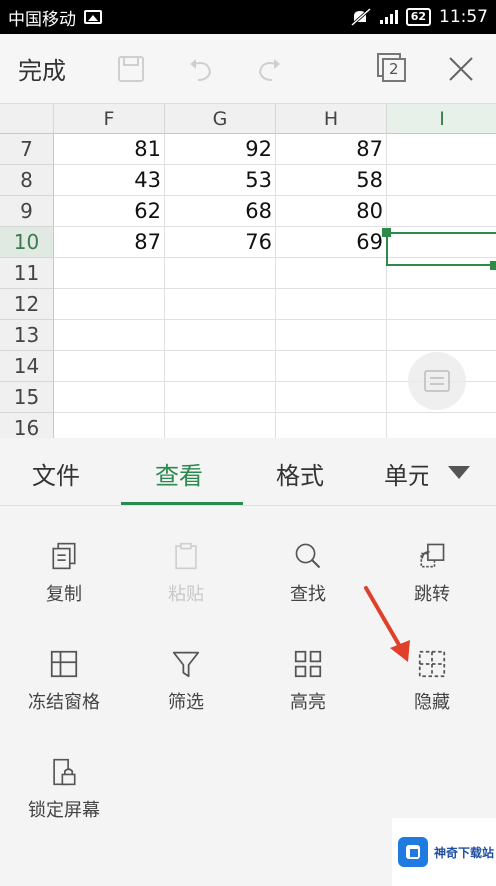 This screenshot has height=886, width=496. I want to click on close-icon, so click(461, 69).